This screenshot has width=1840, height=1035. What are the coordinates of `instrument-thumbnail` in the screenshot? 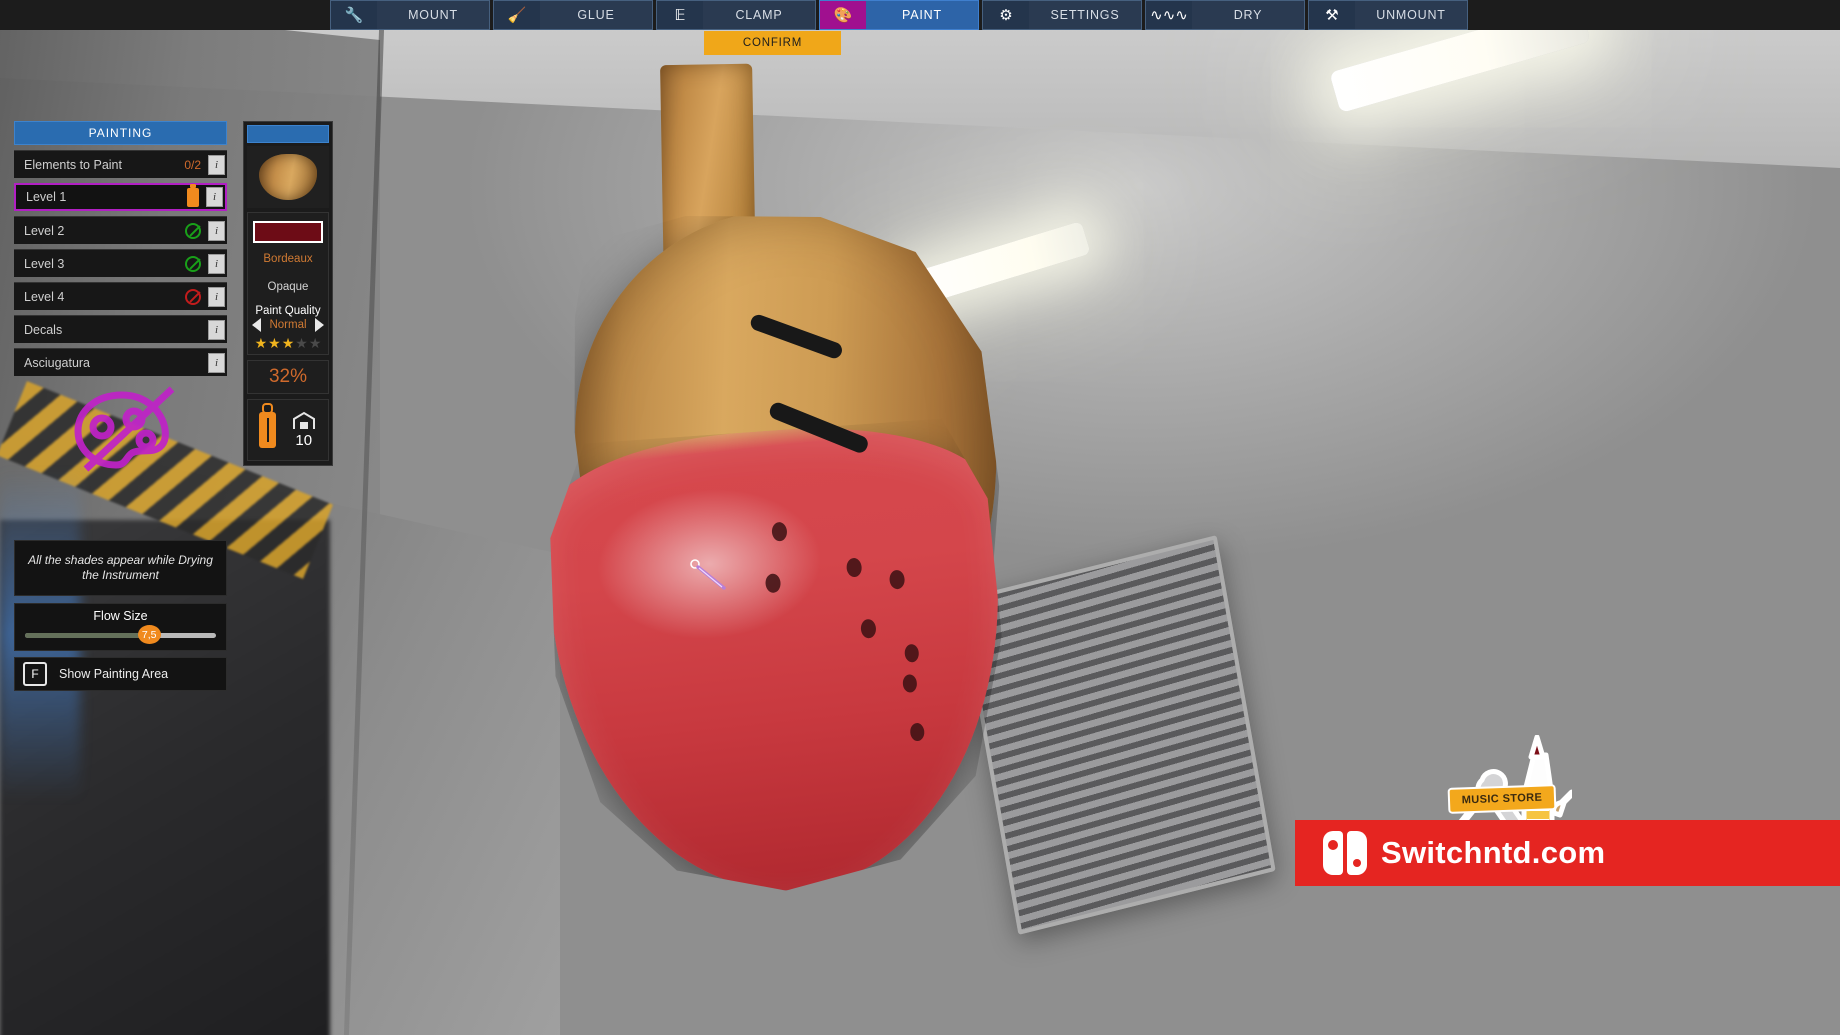 It's located at (288, 177).